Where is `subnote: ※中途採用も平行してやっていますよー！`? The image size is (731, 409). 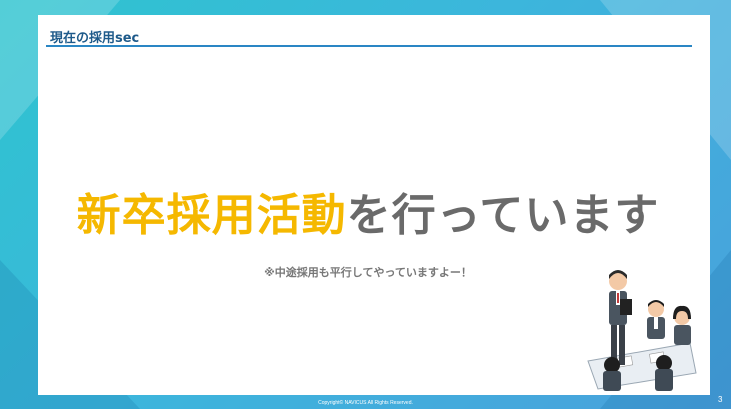
subnote: ※中途採用も平行してやっていますよー！ is located at coordinates (368, 272).